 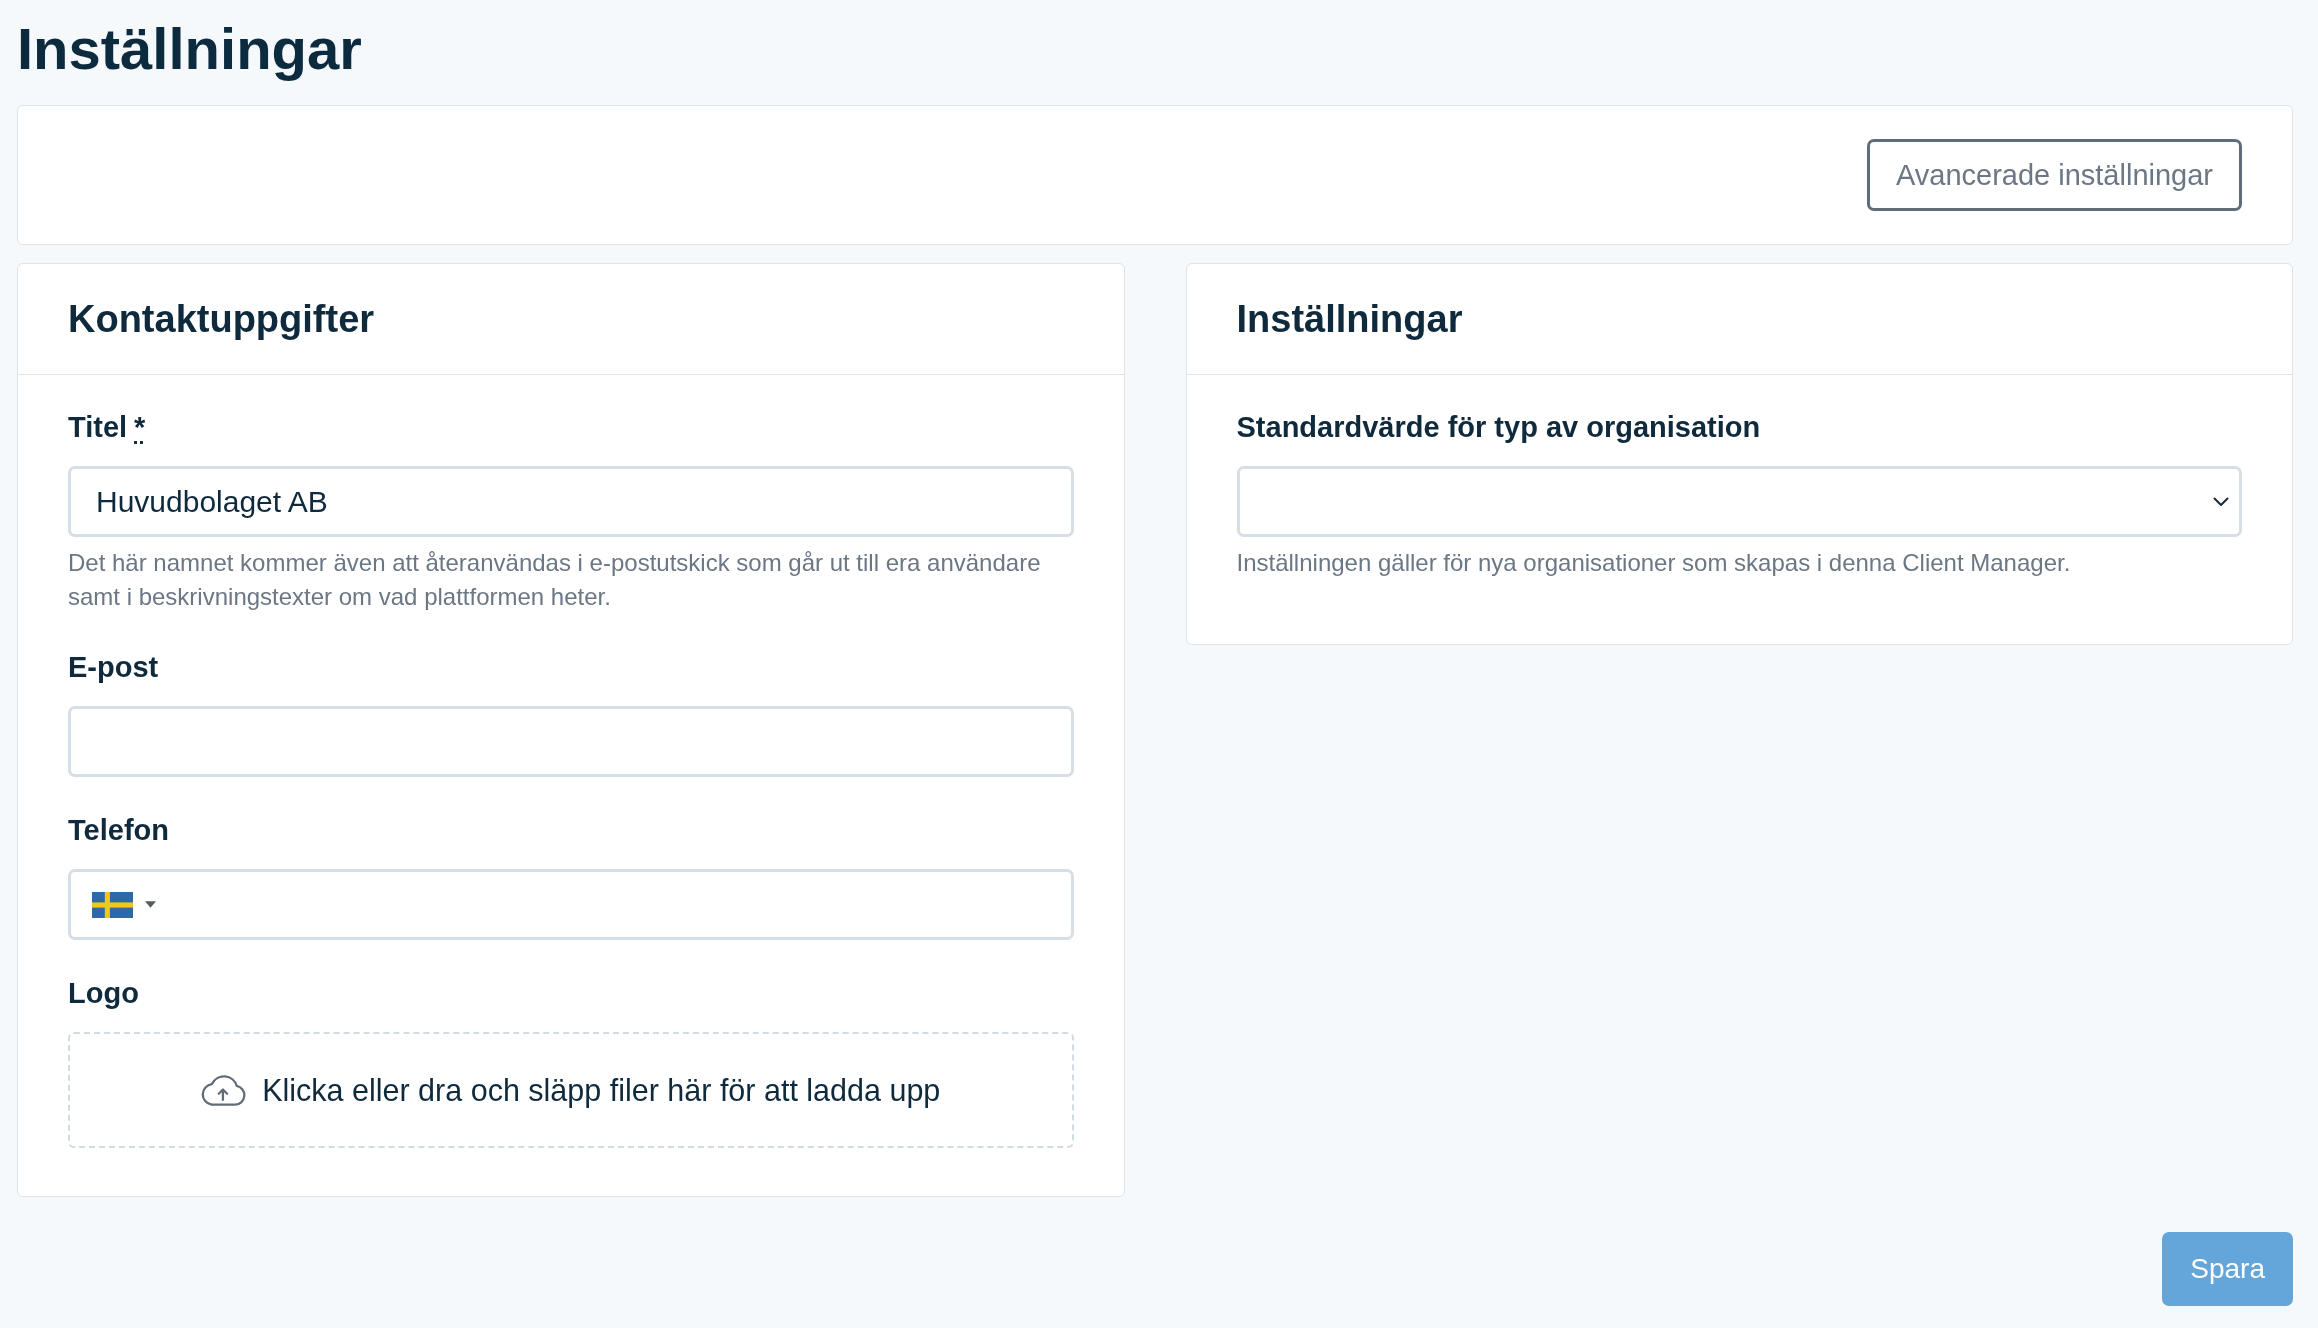 I want to click on advanced-settings-button: Avancerade inställningar, so click(x=2054, y=175).